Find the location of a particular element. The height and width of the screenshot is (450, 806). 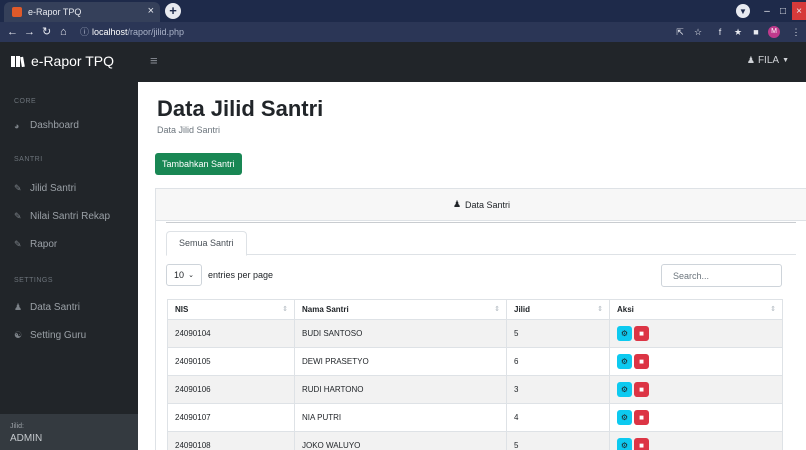

browser-tab: e-Rapor TPQ × is located at coordinates (82, 12).